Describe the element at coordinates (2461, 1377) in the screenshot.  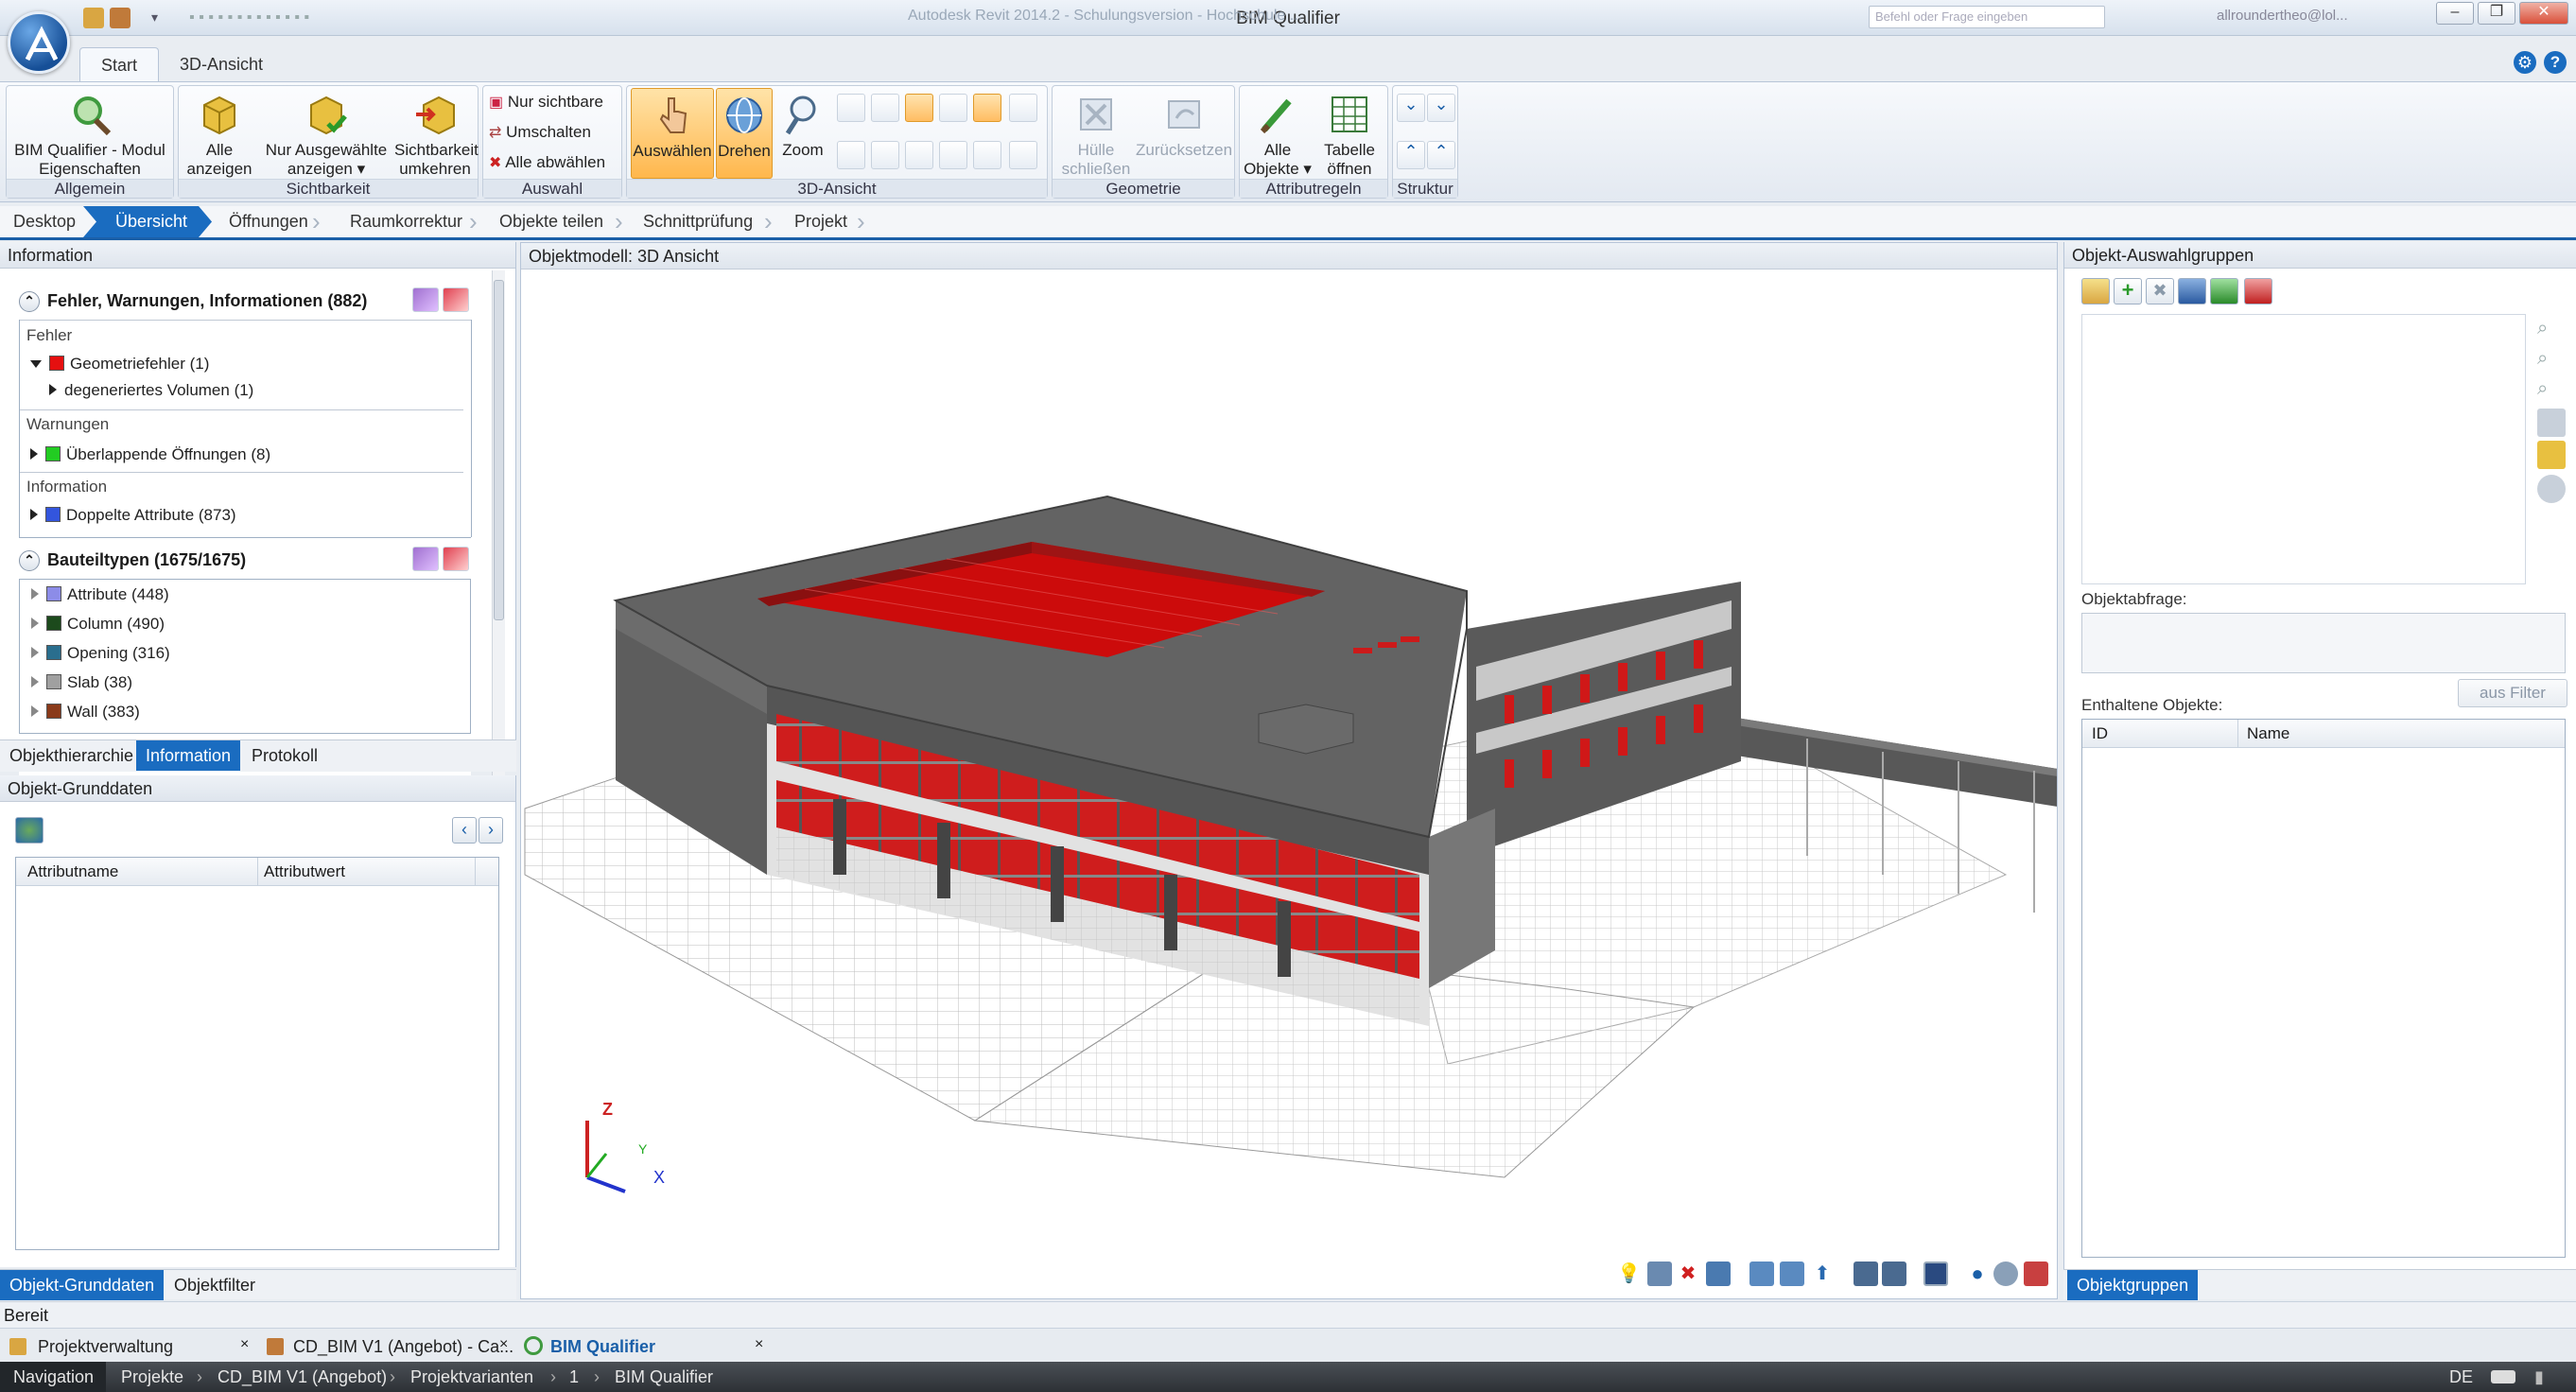
I see `language-indicator: DE` at that location.